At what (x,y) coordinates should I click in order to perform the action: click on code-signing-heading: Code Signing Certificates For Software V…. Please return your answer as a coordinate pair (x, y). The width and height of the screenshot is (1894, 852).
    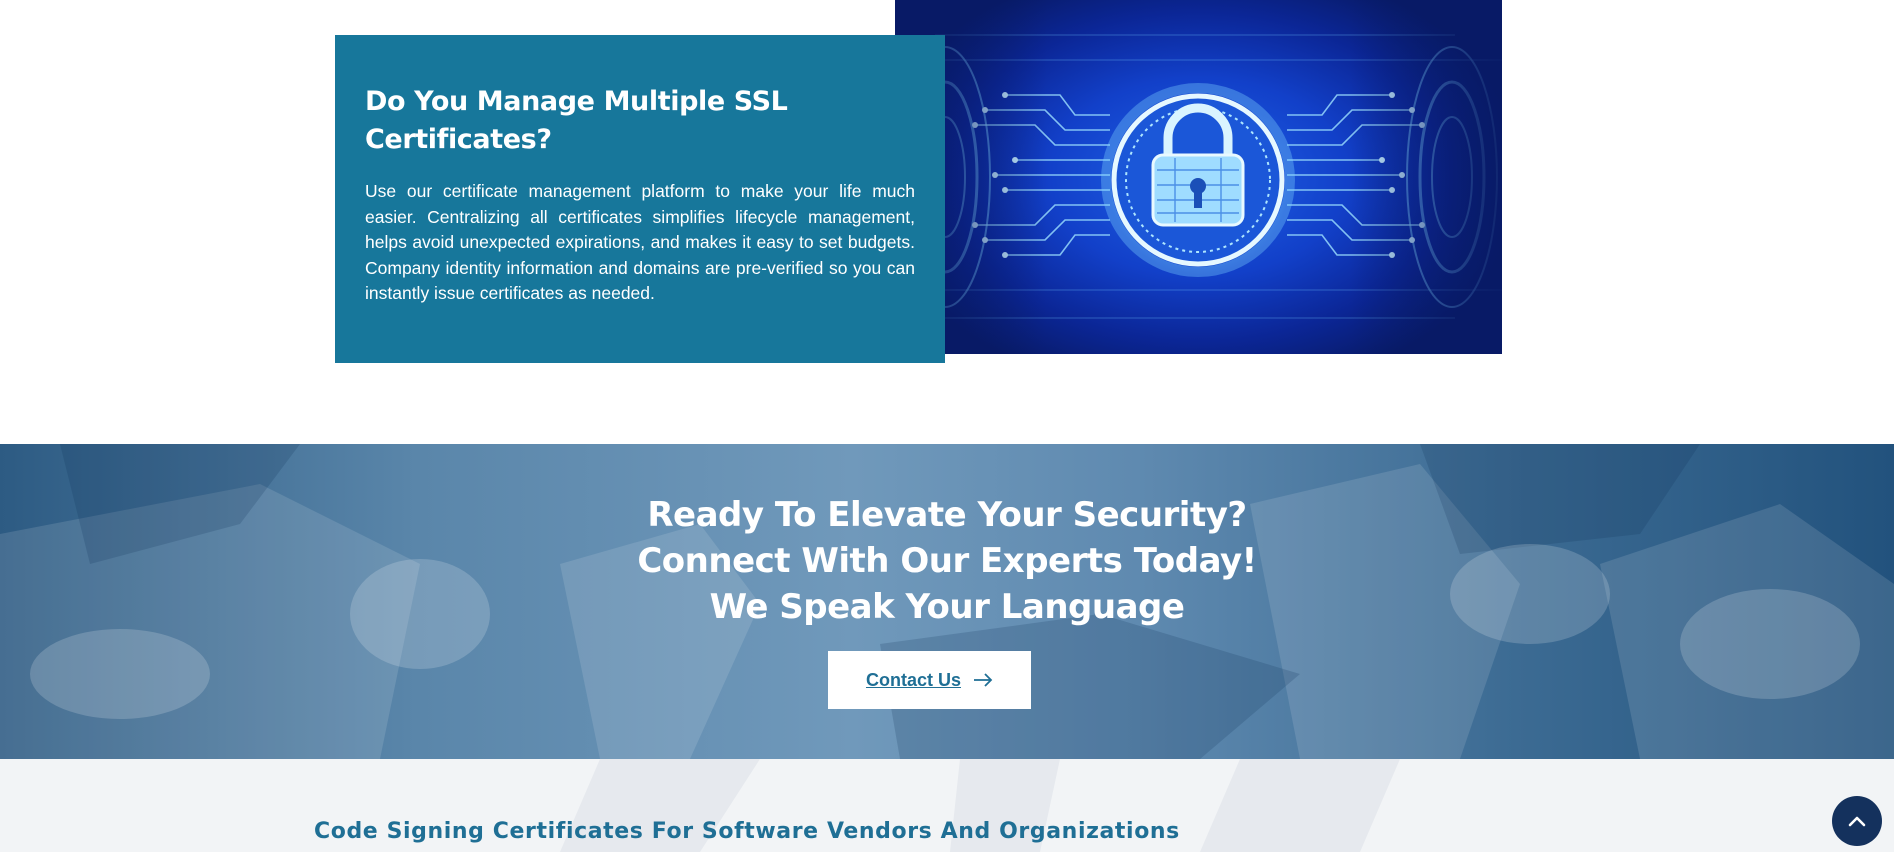
    Looking at the image, I should click on (747, 831).